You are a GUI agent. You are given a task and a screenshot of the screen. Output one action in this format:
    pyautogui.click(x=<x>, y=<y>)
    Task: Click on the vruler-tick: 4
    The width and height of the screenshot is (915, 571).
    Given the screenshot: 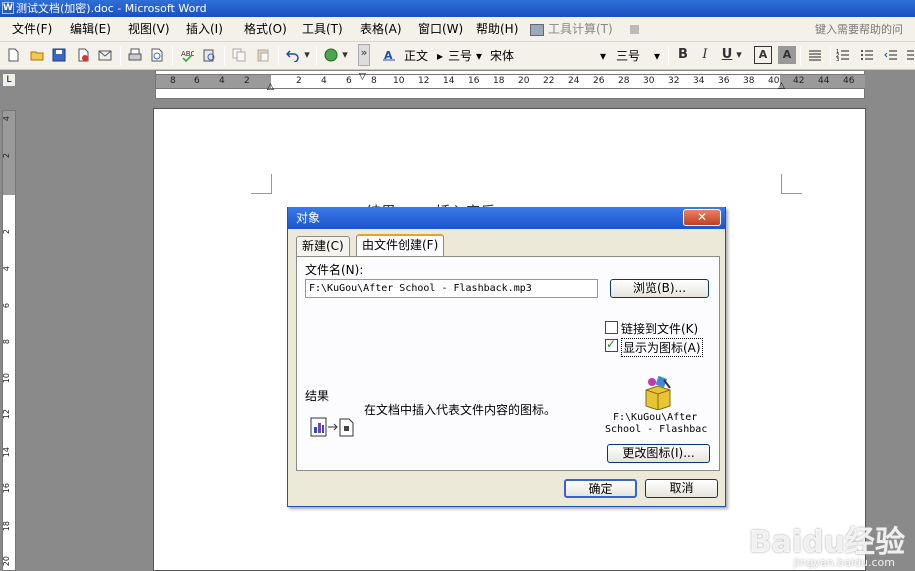 What is the action you would take?
    pyautogui.click(x=6, y=269)
    